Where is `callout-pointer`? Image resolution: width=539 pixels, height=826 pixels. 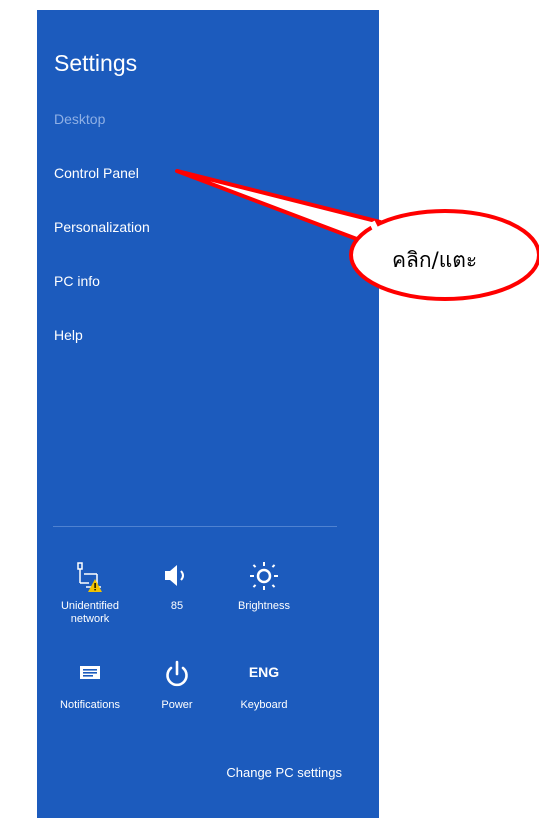 callout-pointer is located at coordinates (278, 207).